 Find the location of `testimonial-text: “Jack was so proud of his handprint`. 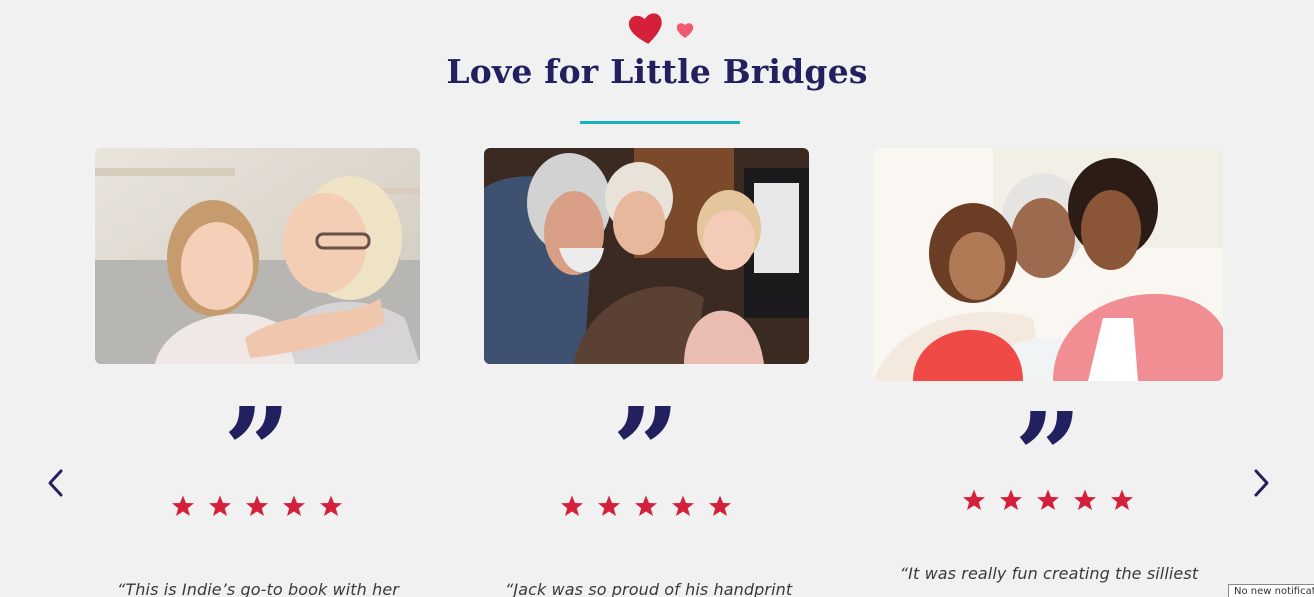

testimonial-text: “Jack was so proud of his handprint is located at coordinates (649, 588).